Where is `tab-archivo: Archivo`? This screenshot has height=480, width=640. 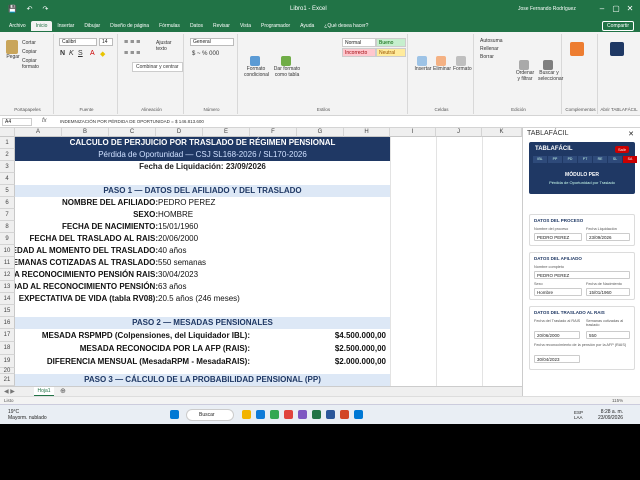
tab-archivo: Archivo is located at coordinates (17, 26).